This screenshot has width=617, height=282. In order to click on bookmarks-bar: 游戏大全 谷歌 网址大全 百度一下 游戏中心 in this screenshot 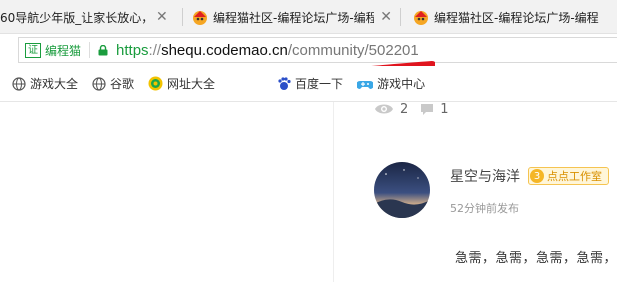, I will do `click(308, 84)`.